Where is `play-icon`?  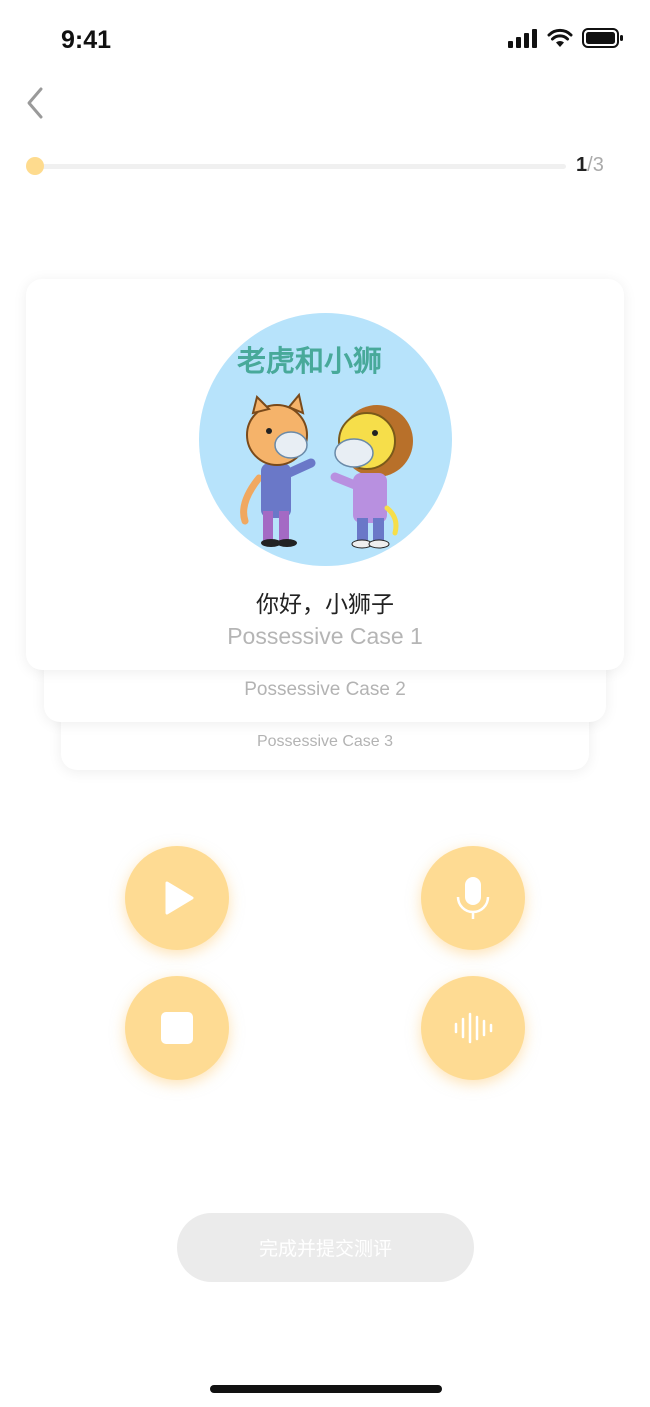 play-icon is located at coordinates (179, 898).